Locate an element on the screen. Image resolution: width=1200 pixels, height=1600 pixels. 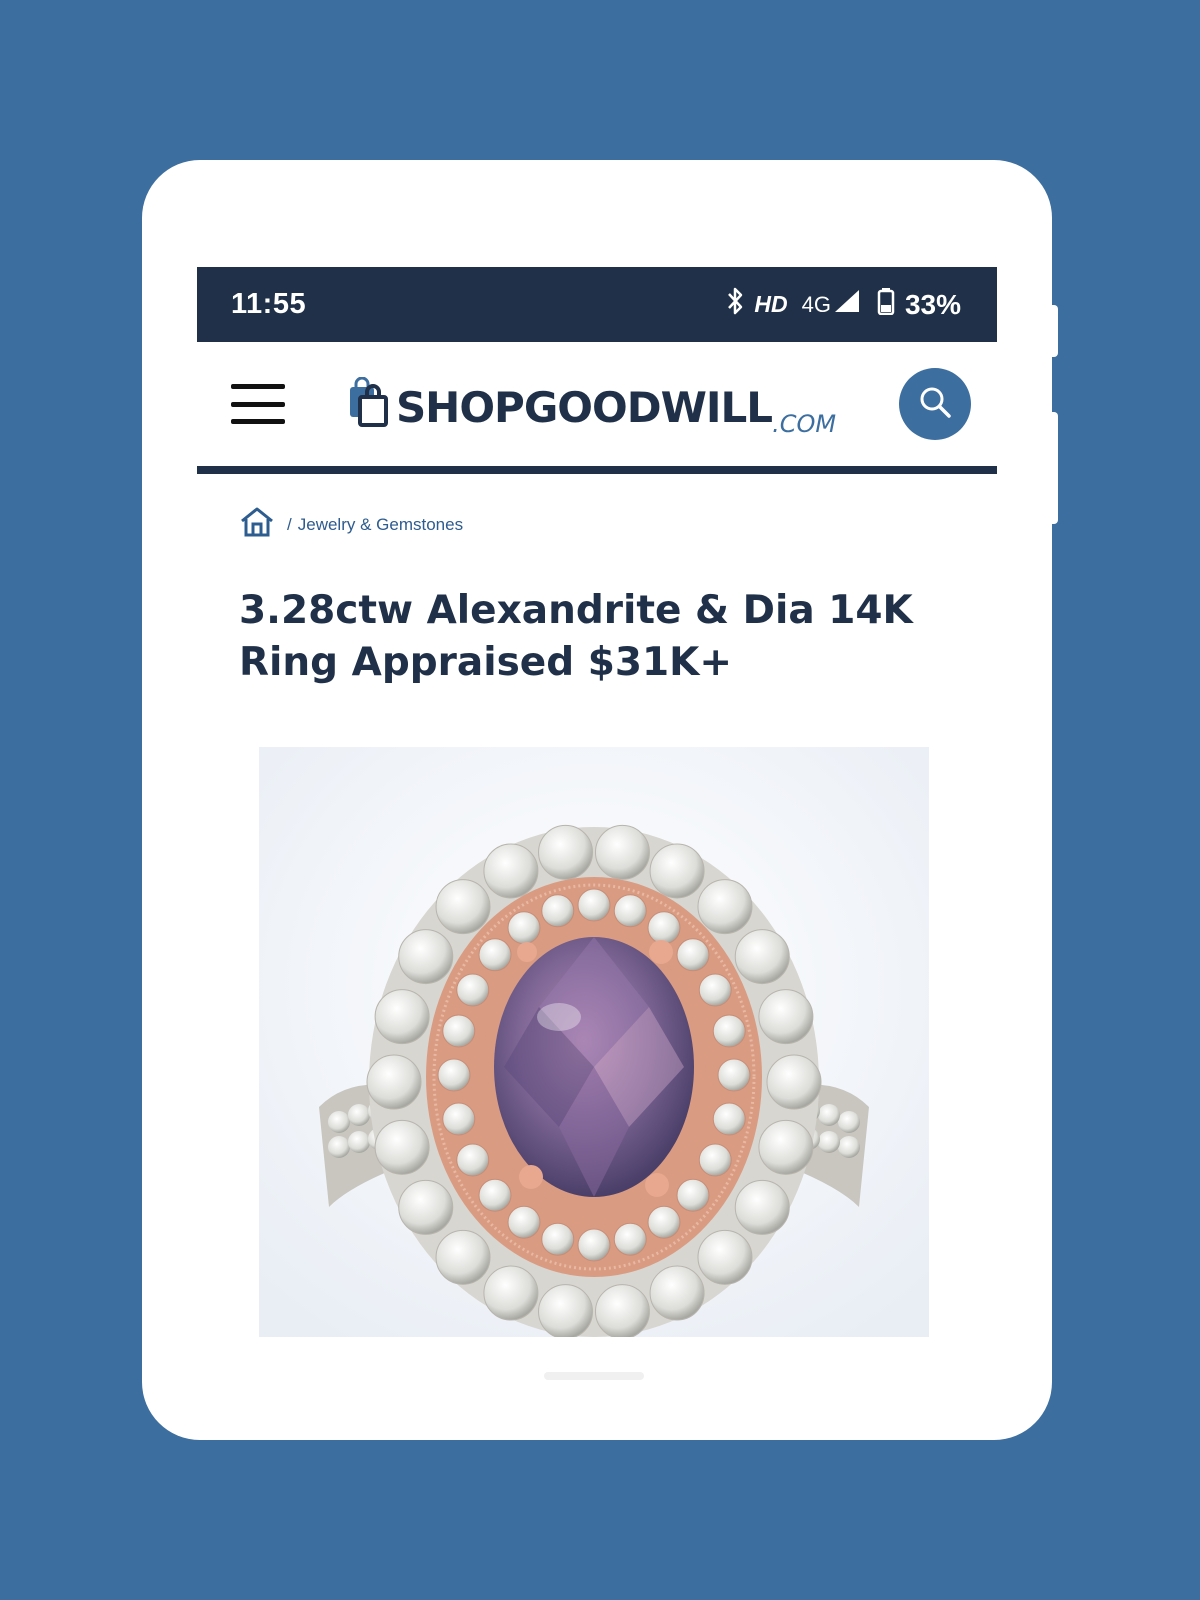
home-icon is located at coordinates (257, 524).